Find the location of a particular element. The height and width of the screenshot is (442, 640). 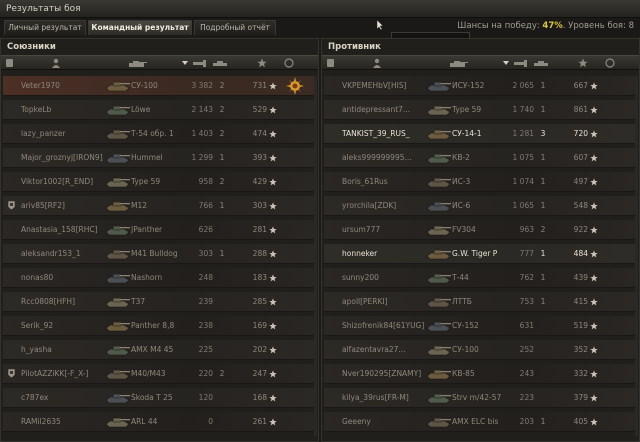

frags-value: 2 is located at coordinates (543, 229).